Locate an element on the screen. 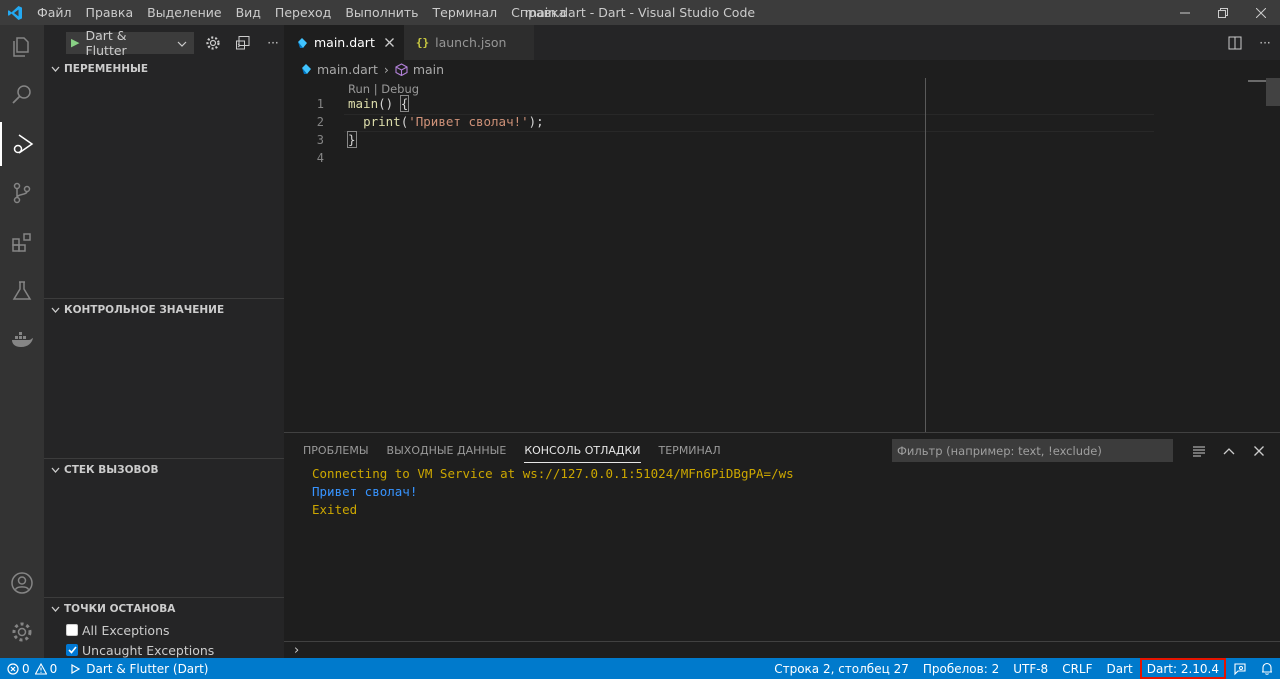 The image size is (1280, 679). console-filter-input: Фильтр (например: text, !exclude) is located at coordinates (1032, 450).